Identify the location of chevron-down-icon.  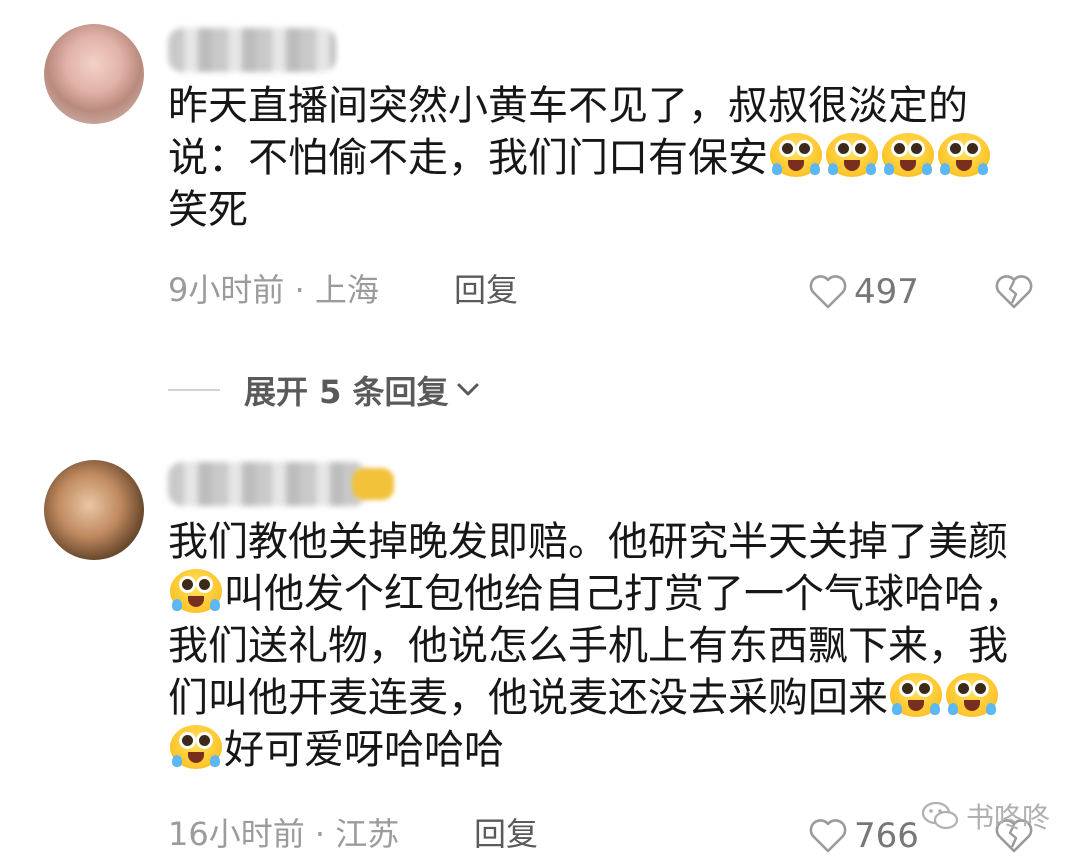
(468, 389).